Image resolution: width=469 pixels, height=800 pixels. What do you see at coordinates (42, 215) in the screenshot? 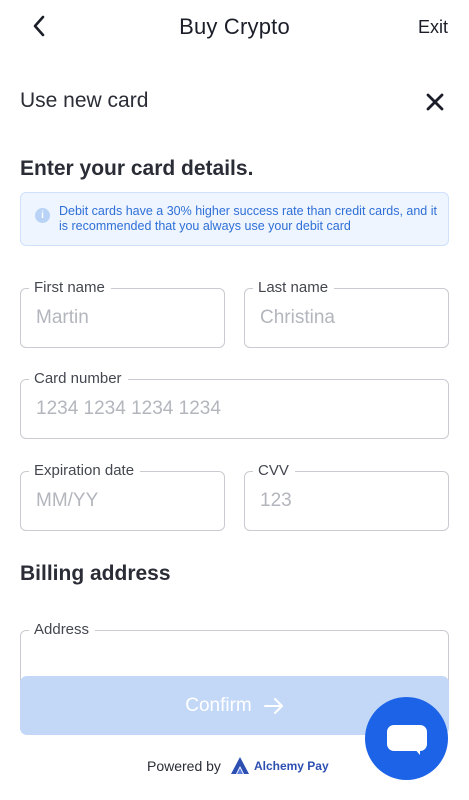
I see `info-icon: i` at bounding box center [42, 215].